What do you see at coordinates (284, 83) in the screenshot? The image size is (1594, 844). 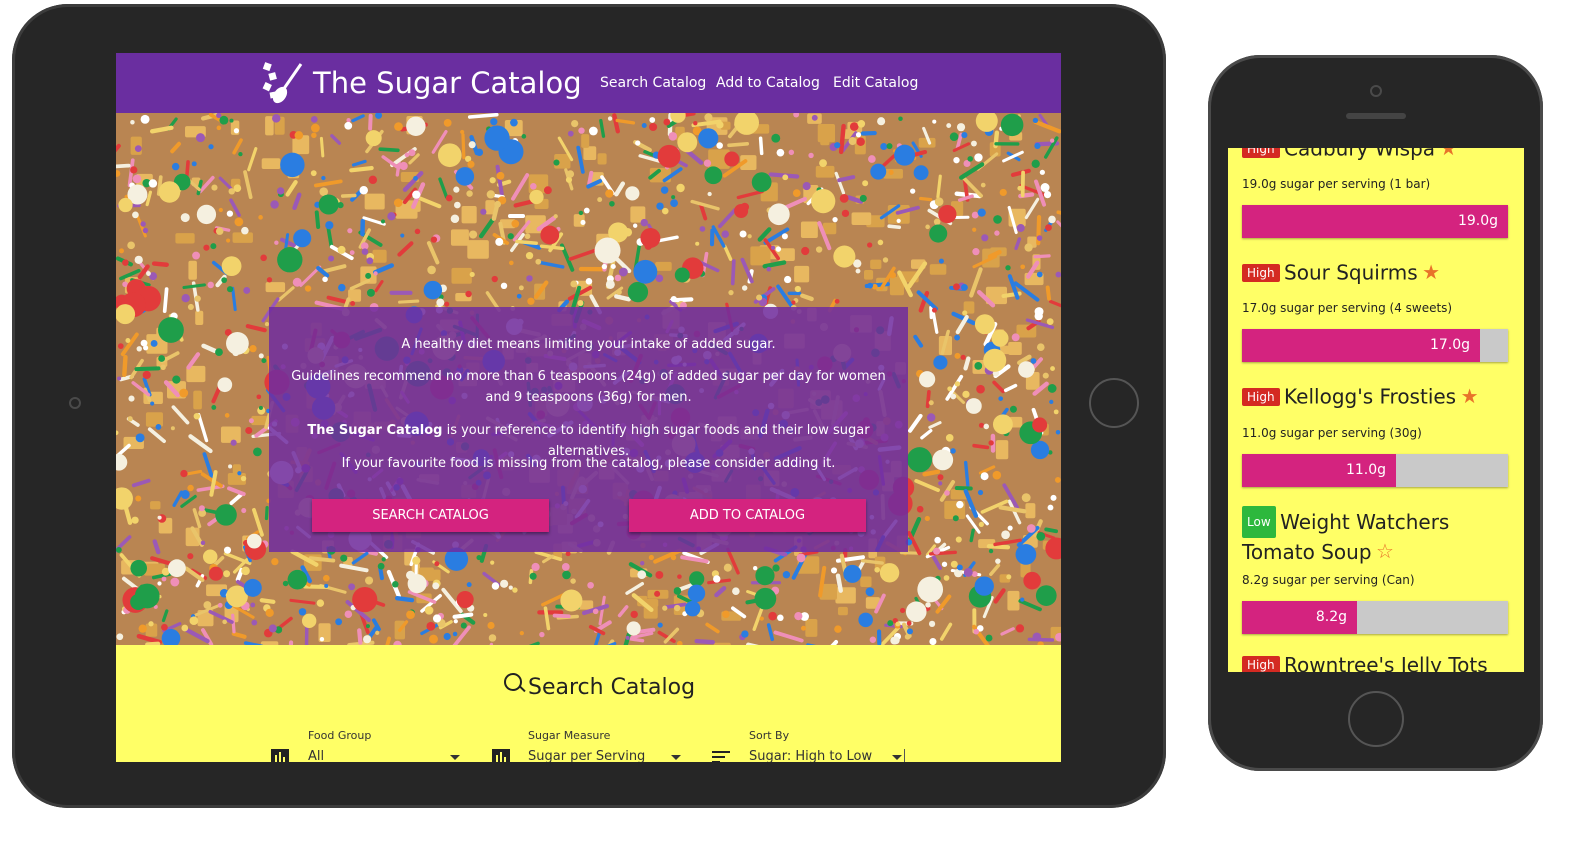 I see `sugar-spoon-logo-icon` at bounding box center [284, 83].